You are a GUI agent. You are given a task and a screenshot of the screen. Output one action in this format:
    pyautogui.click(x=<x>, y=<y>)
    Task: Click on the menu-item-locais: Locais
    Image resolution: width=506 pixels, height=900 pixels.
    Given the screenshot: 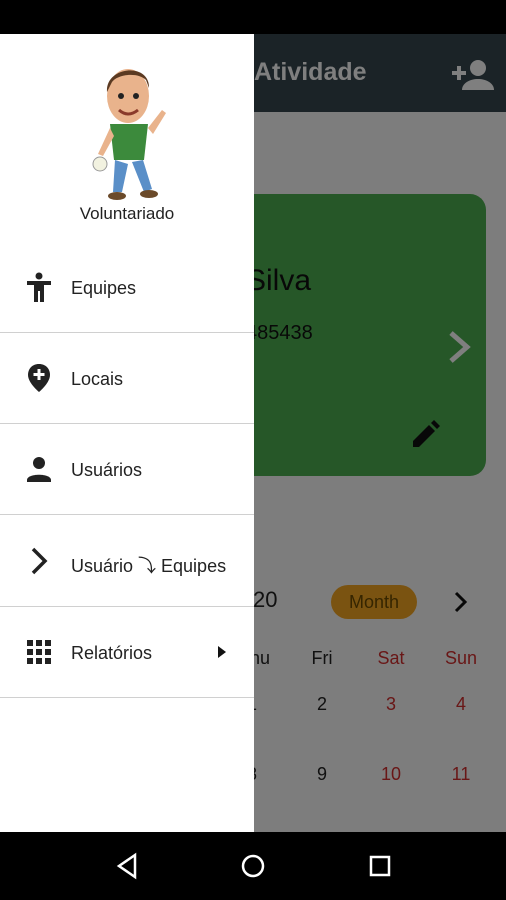 What is the action you would take?
    pyautogui.click(x=127, y=378)
    